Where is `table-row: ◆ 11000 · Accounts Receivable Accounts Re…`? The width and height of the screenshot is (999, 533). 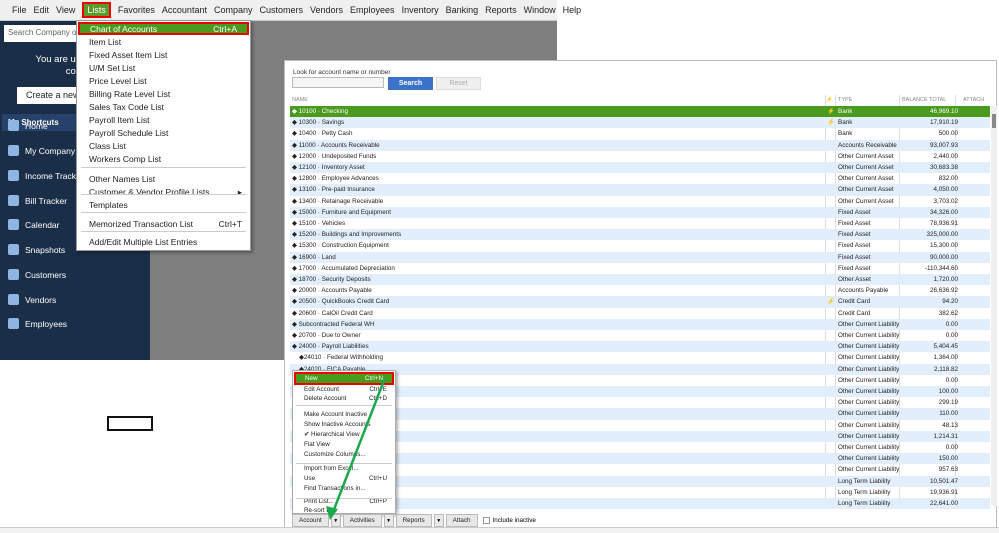
table-row: ◆ 11000 · Accounts Receivable Accounts Re… is located at coordinates (640, 145).